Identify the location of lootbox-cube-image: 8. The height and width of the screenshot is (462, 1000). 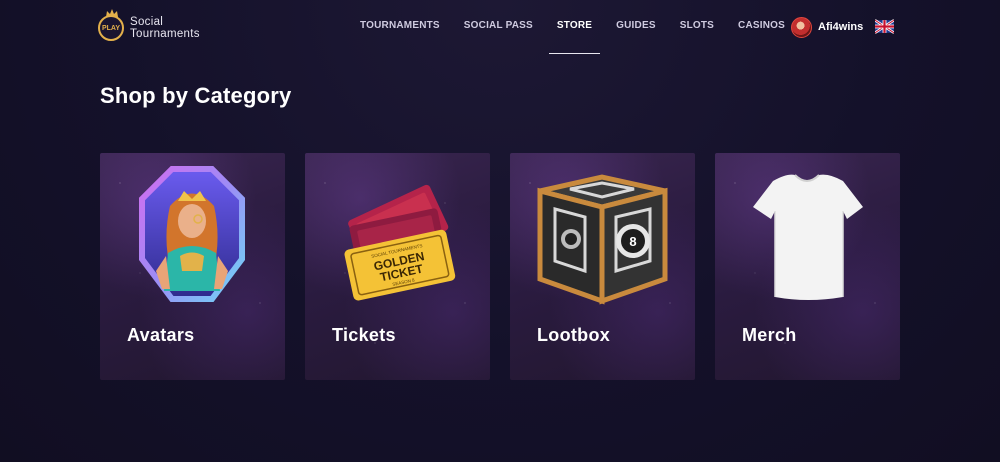
(602, 239).